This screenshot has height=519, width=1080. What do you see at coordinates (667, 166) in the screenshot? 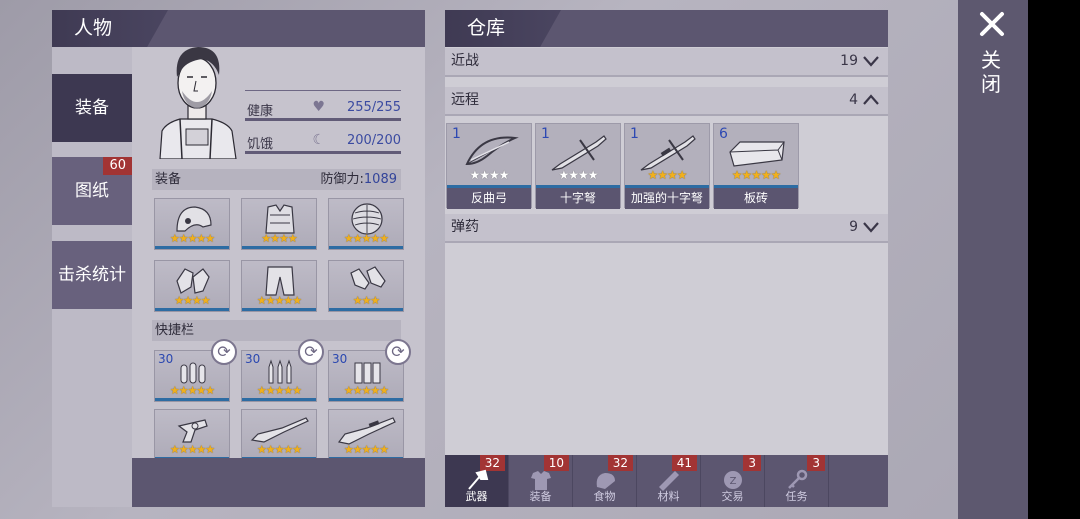
I see `warehouse-item-reinforced-crossbow: 1 ★★★★ 加强的十字弩` at bounding box center [667, 166].